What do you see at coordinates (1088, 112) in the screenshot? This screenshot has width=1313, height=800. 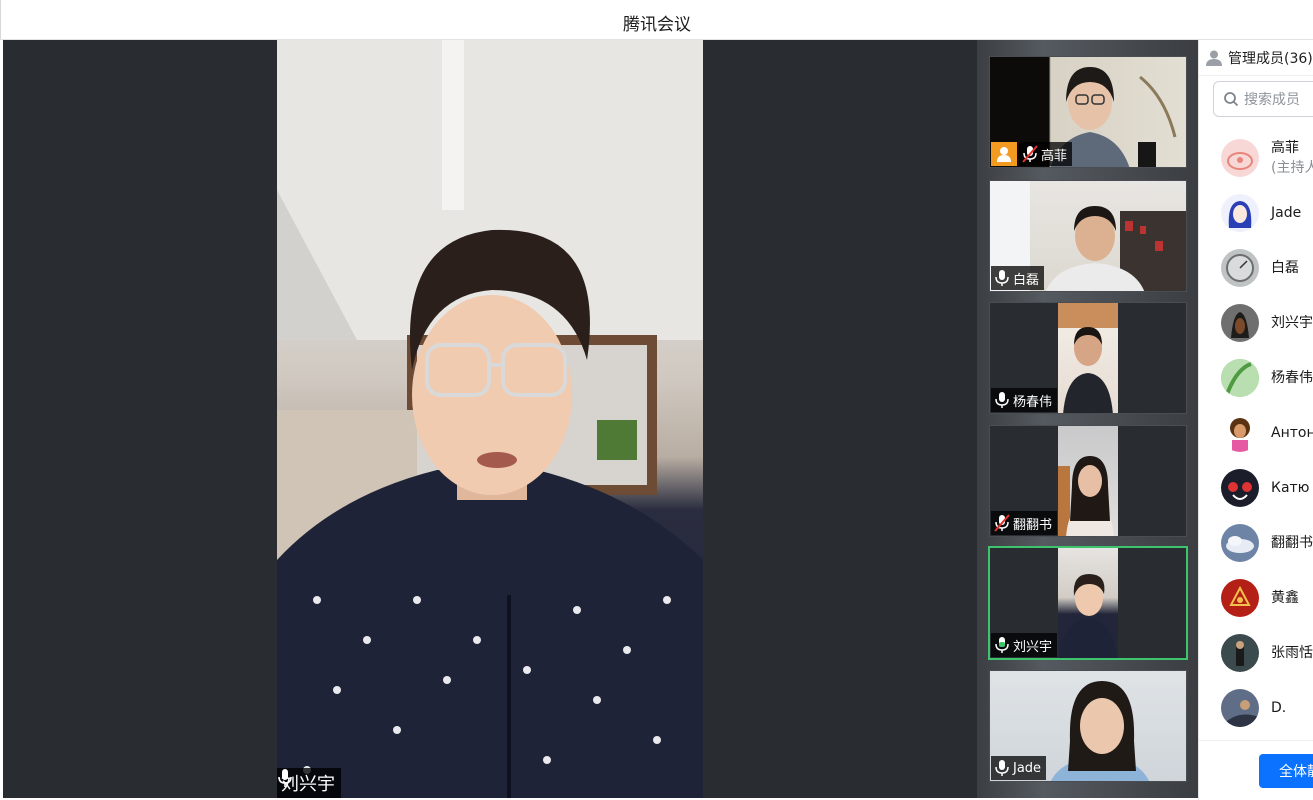 I see `participant-tile-gaofei: 高菲` at bounding box center [1088, 112].